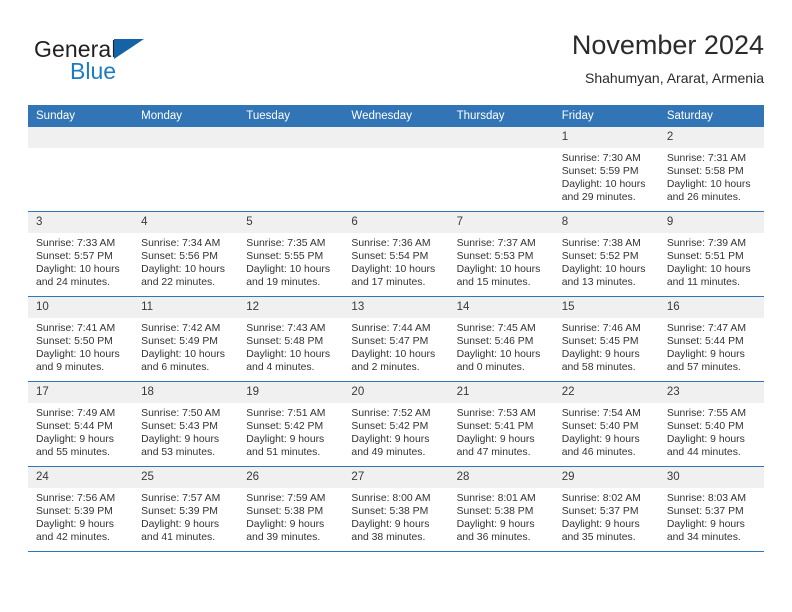 The width and height of the screenshot is (792, 612). What do you see at coordinates (606, 137) in the screenshot?
I see `day-number: 1` at bounding box center [606, 137].